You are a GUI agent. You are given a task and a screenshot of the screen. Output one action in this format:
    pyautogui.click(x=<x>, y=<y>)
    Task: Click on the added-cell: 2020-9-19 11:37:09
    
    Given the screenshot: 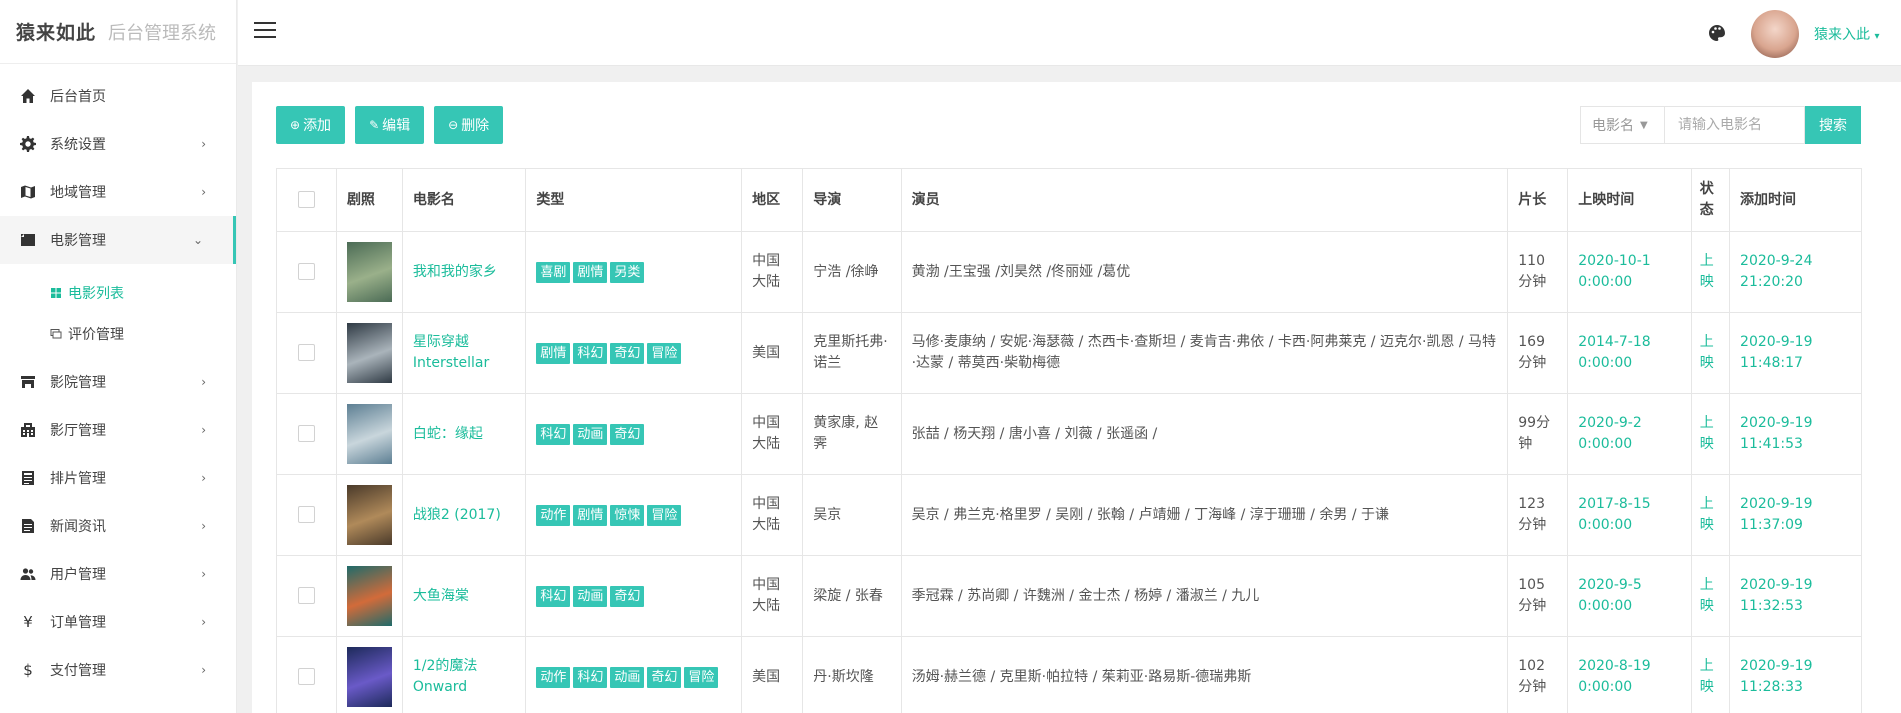 What is the action you would take?
    pyautogui.click(x=1795, y=515)
    